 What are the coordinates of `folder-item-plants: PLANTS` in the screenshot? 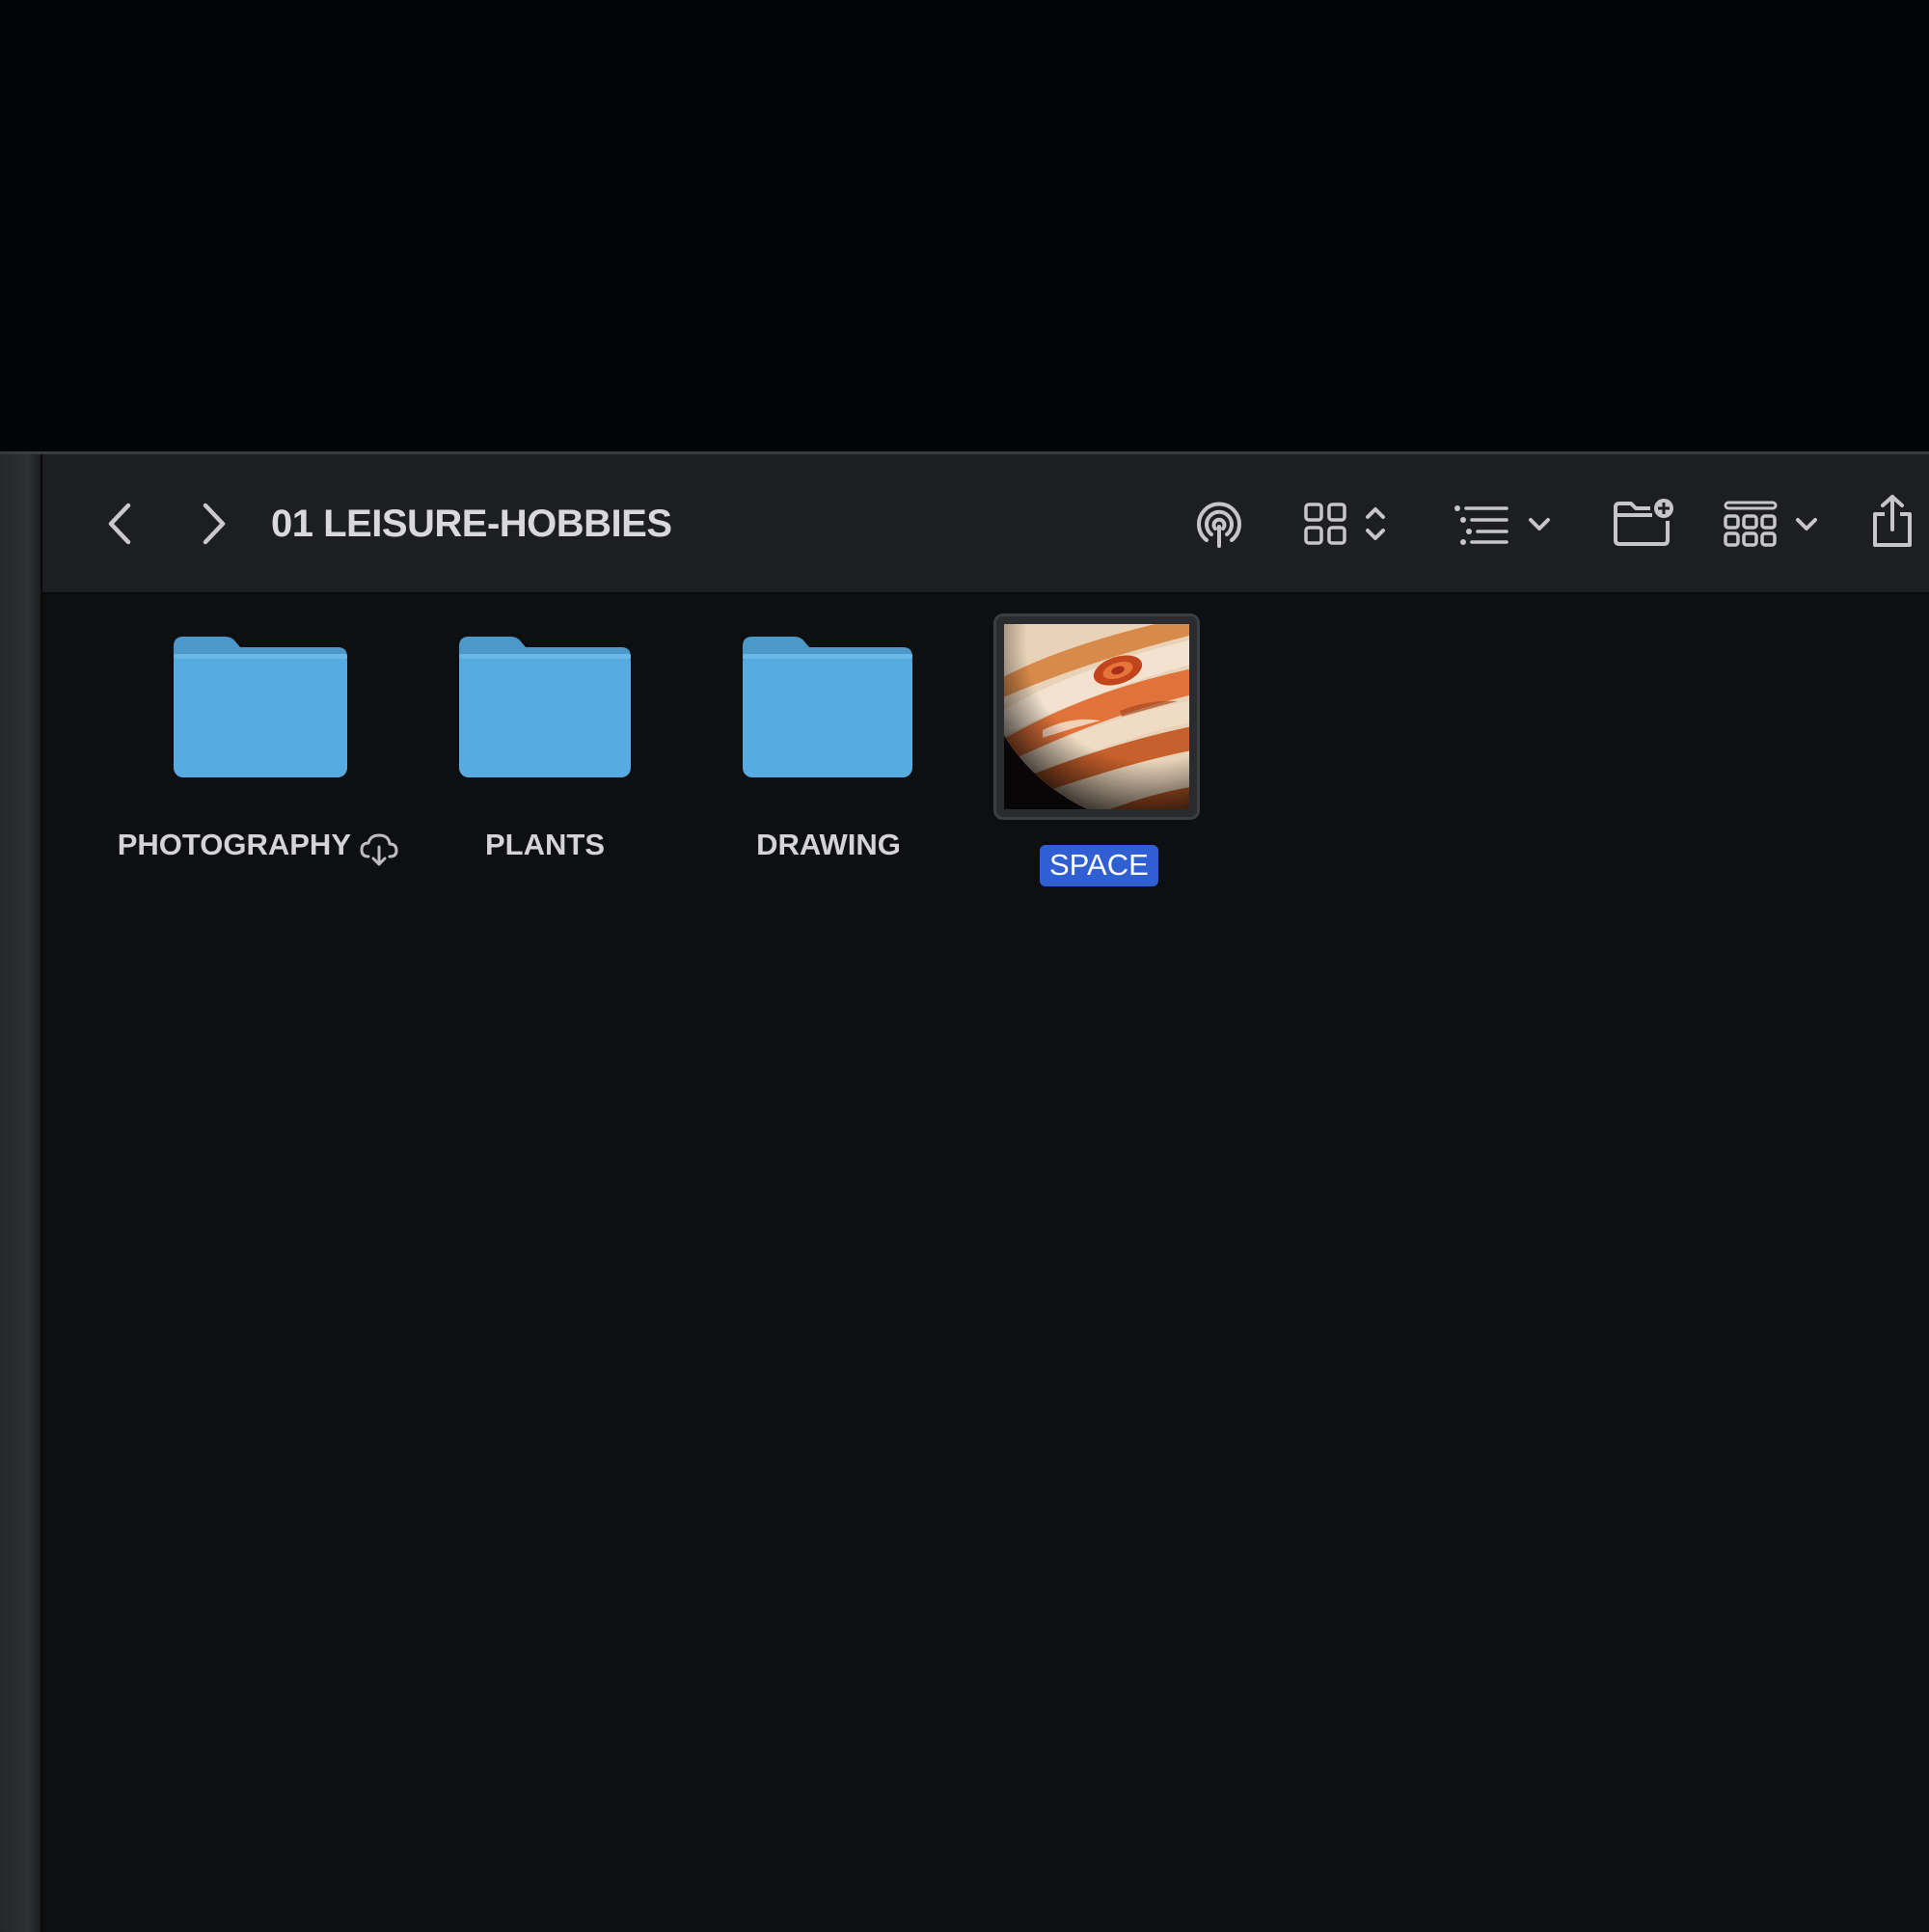 It's located at (560, 747).